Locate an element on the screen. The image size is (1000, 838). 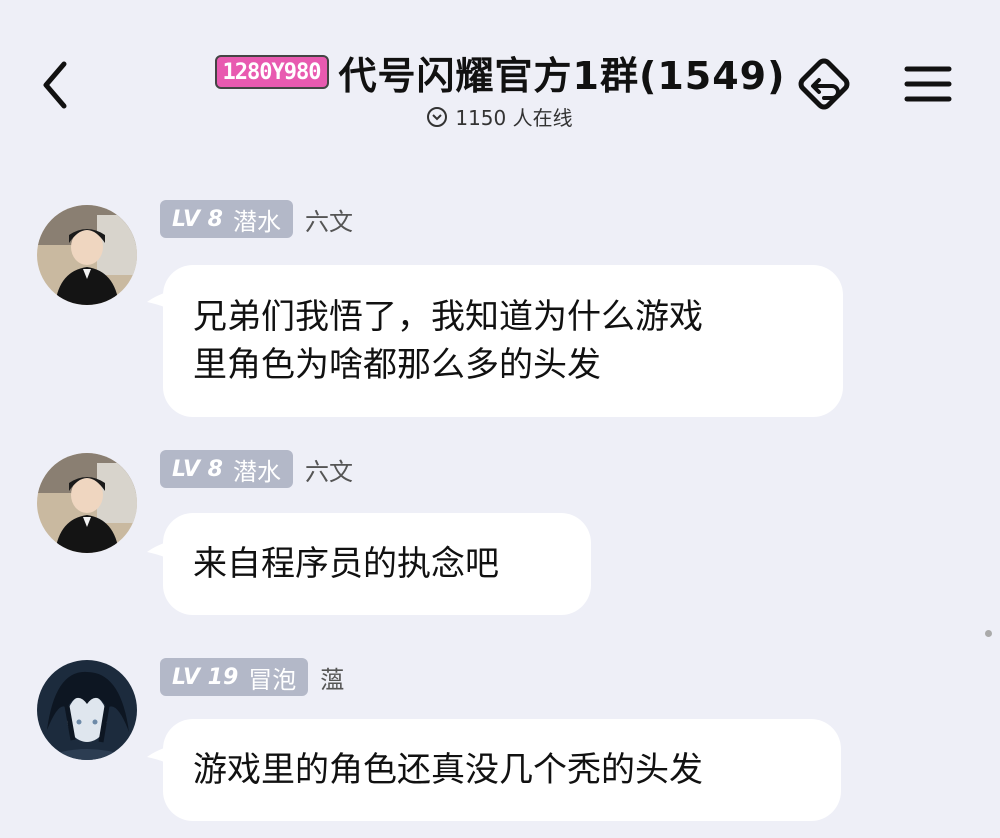
message-meta: LV 19 冒泡 薀 is located at coordinates (252, 677).